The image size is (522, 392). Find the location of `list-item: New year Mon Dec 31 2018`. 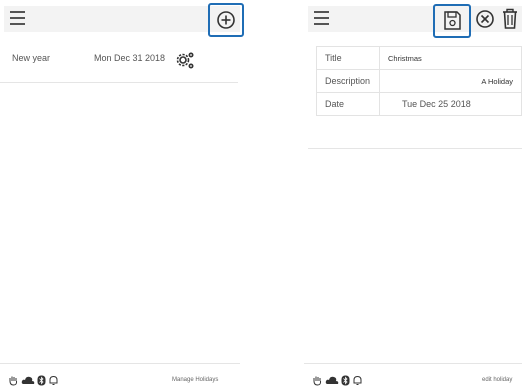

list-item: New year Mon Dec 31 2018 is located at coordinates (119, 60).